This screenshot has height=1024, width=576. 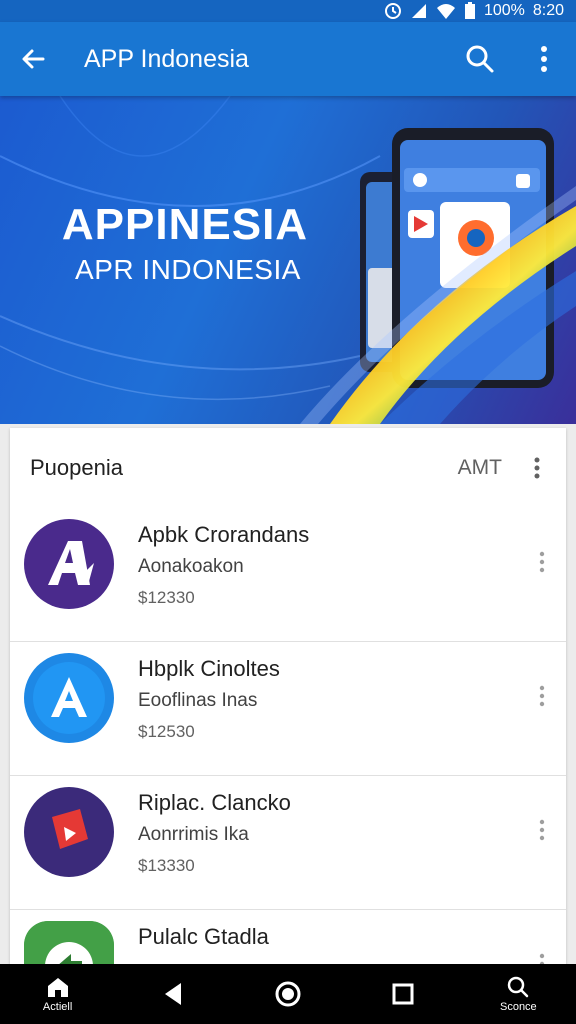 I want to click on search-button, so click(x=480, y=59).